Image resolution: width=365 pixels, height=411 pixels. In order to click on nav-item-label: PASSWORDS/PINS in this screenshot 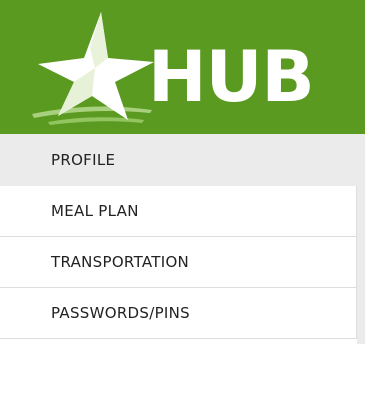, I will do `click(120, 313)`.